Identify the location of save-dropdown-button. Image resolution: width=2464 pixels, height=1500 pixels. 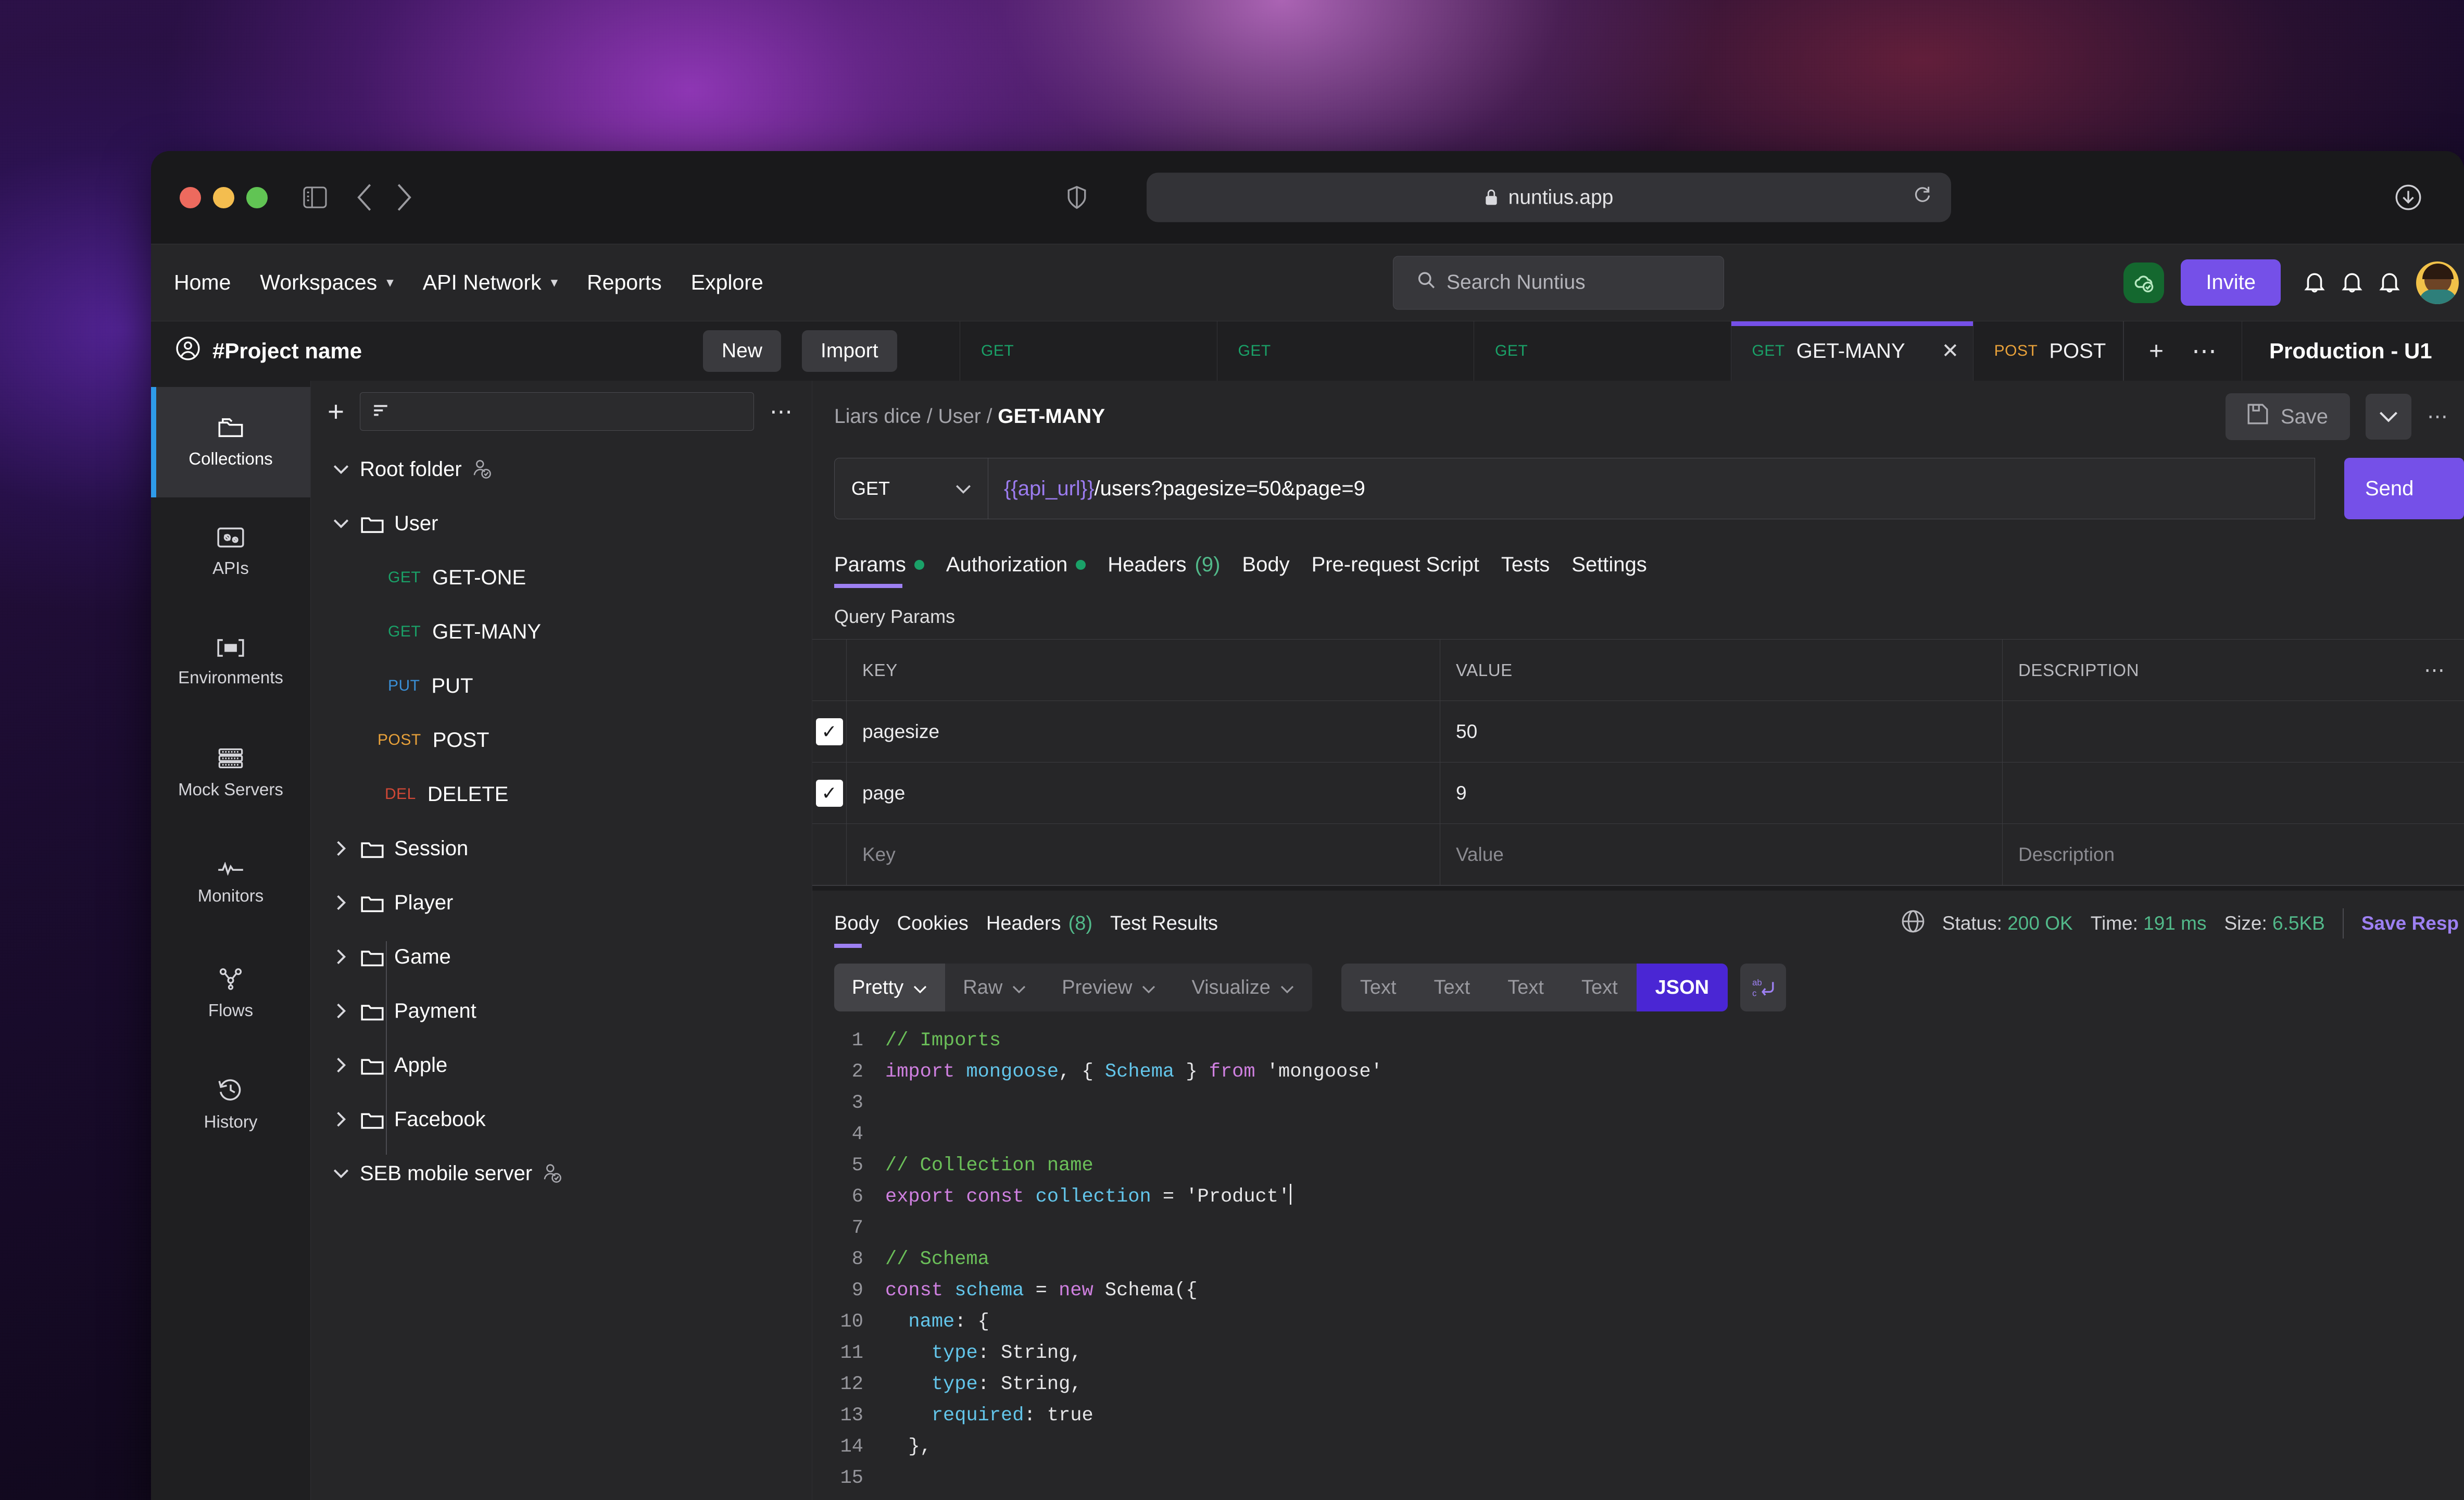
(2388, 417).